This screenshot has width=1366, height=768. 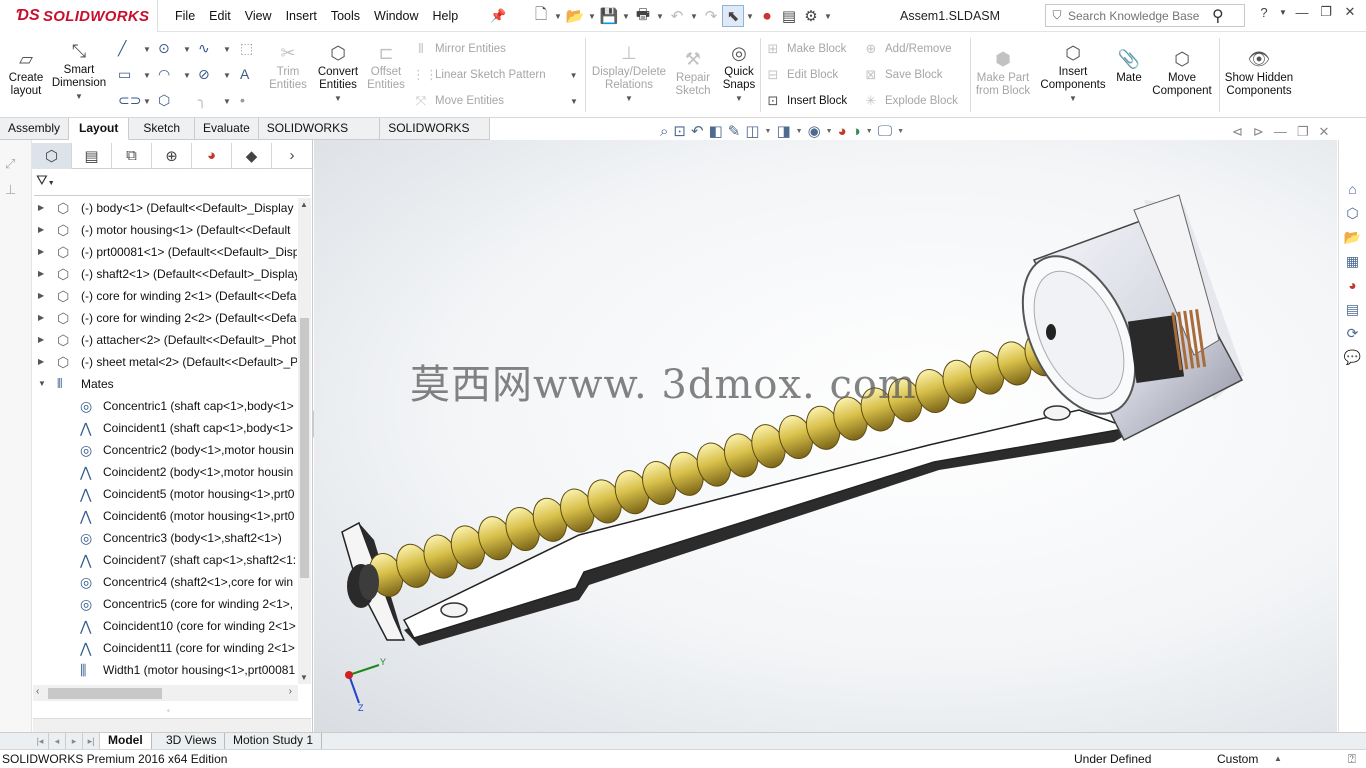 I want to click on slot-dropdown: ▼, so click(x=147, y=101).